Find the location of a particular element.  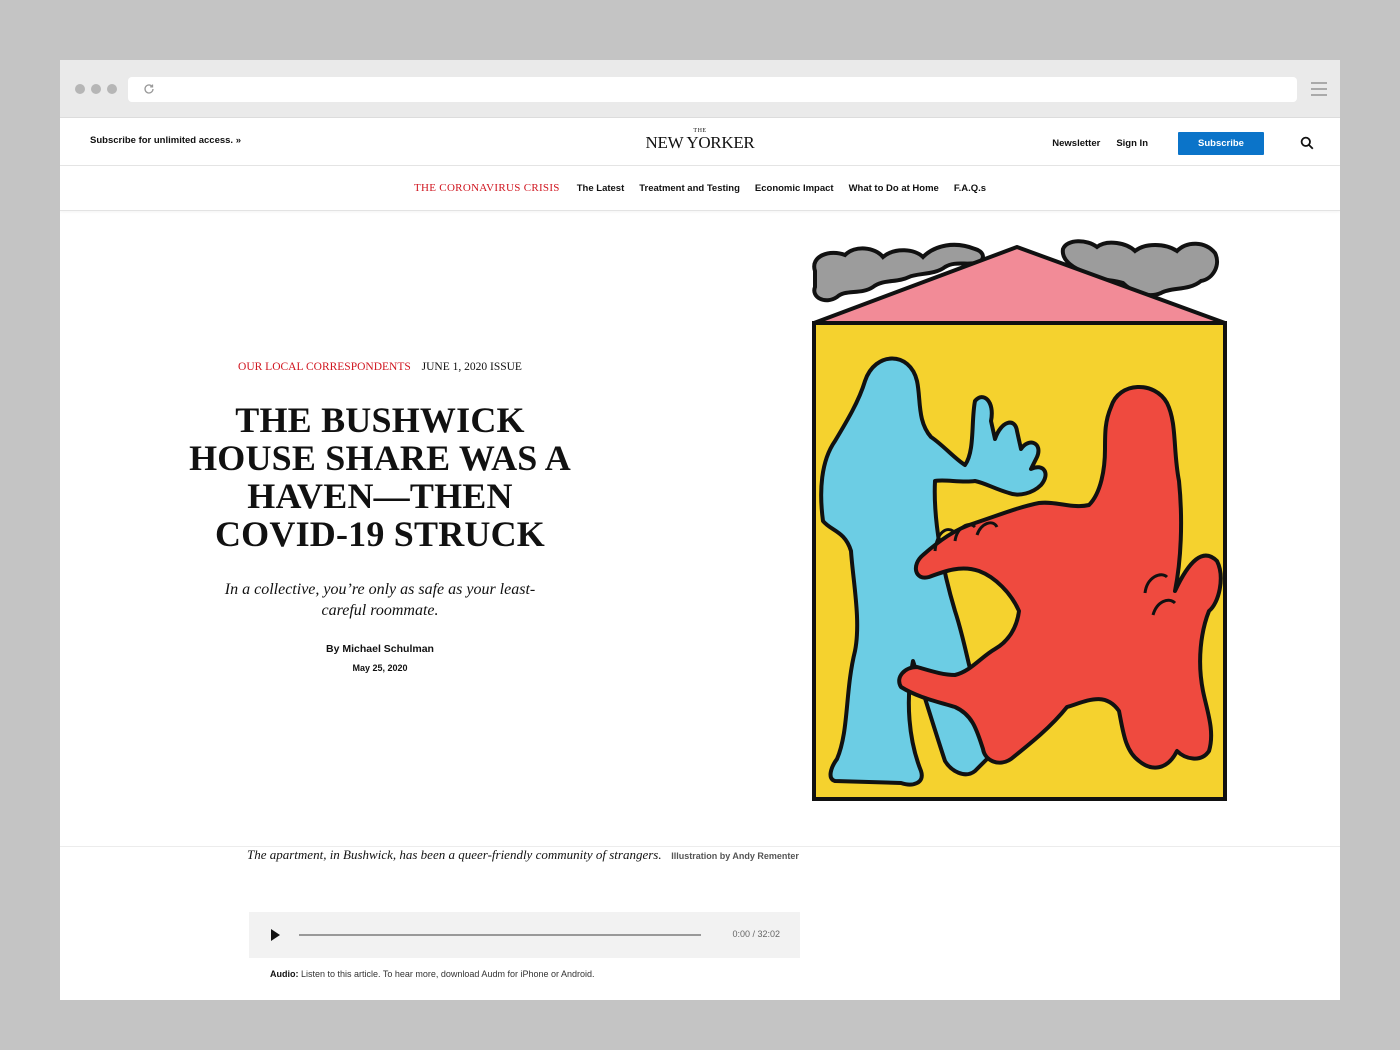

new-yorker-logo: THE NEW YORKER is located at coordinates (700, 140).